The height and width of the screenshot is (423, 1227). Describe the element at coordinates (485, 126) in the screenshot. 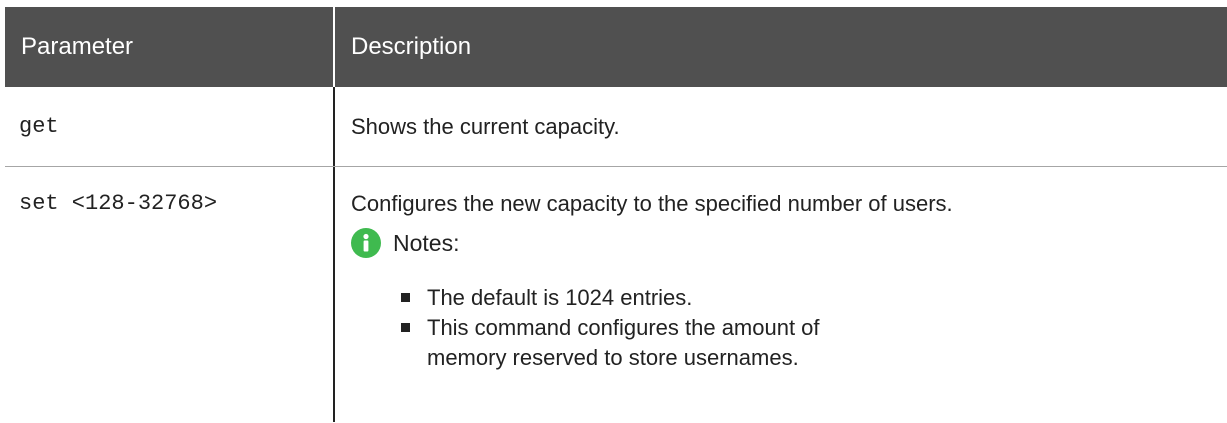

I see `description-get: Shows the current capacity.` at that location.